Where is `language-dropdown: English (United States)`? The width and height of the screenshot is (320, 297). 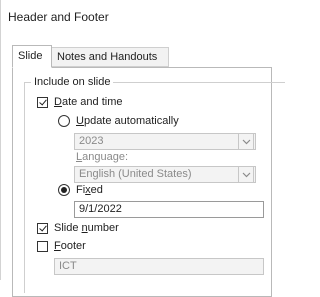
language-dropdown: English (United States) is located at coordinates (165, 174).